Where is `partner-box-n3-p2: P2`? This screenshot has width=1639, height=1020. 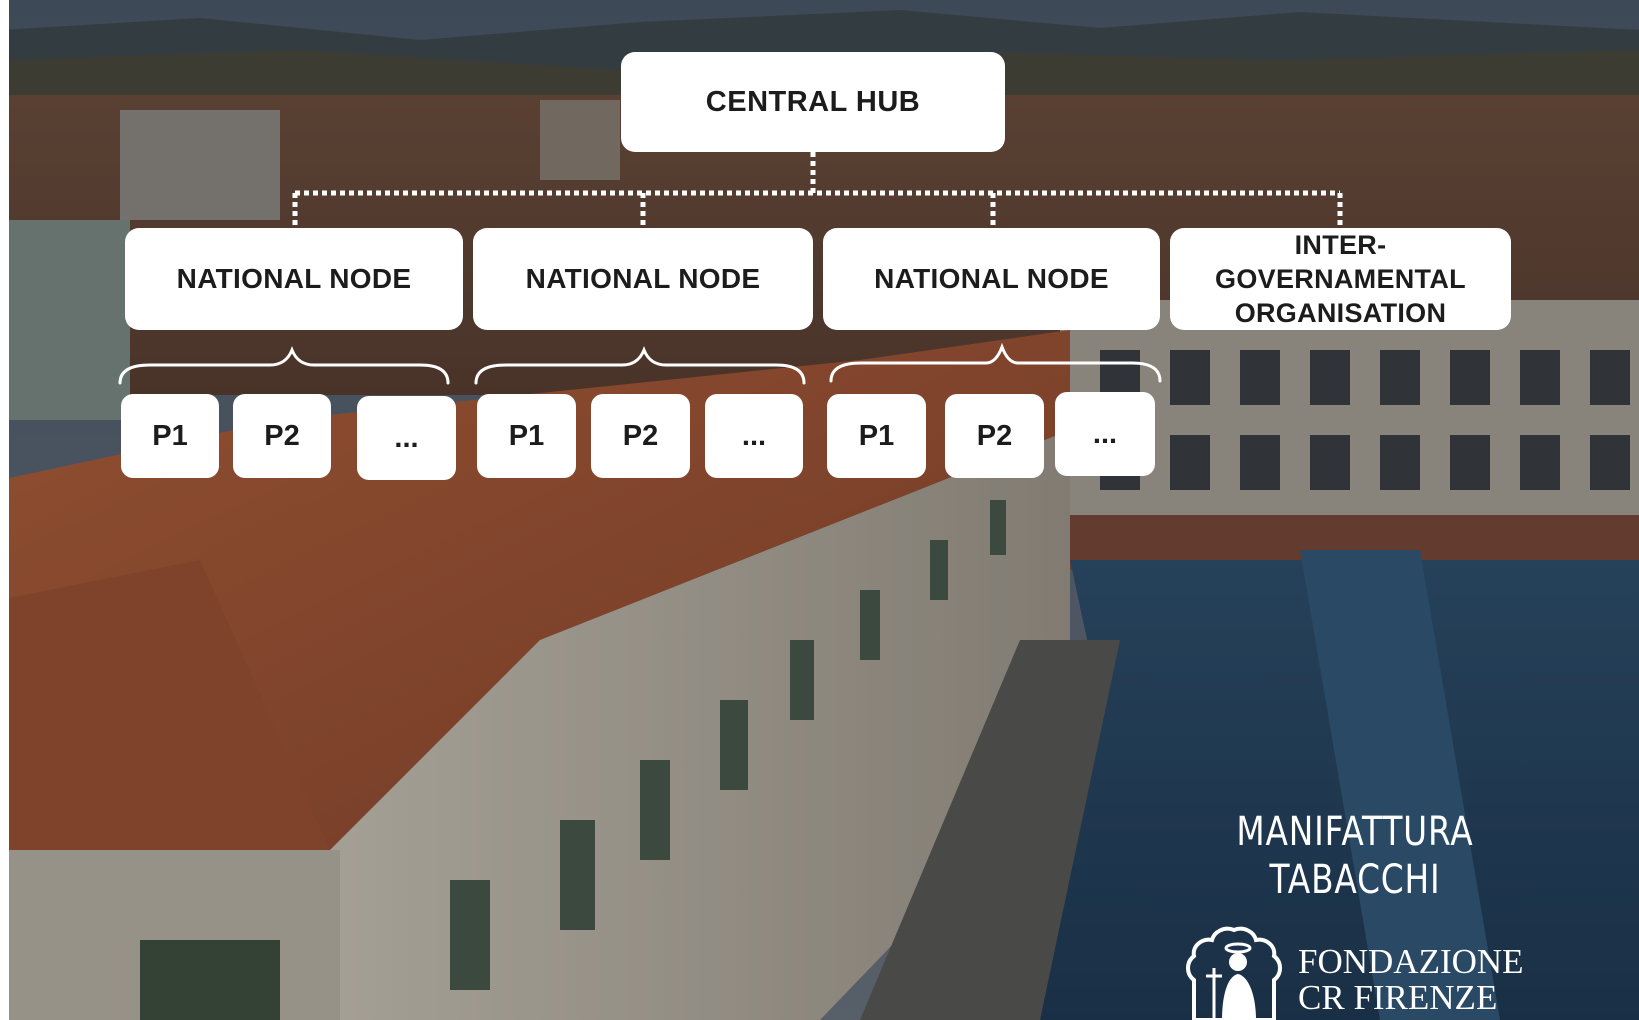
partner-box-n3-p2: P2 is located at coordinates (994, 436).